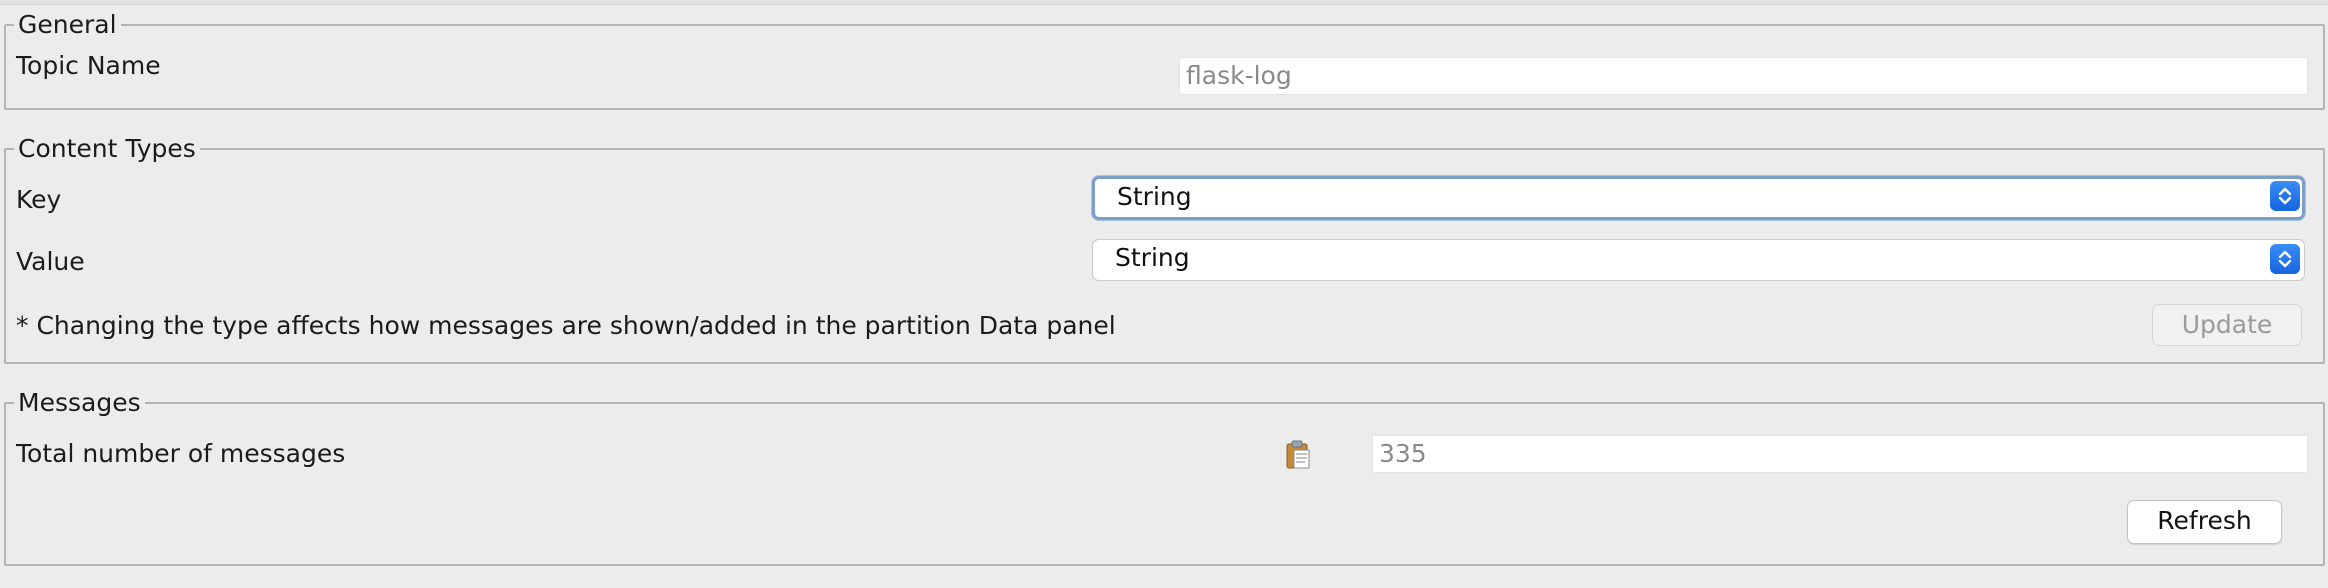 Image resolution: width=2328 pixels, height=588 pixels. Describe the element at coordinates (1698, 260) in the screenshot. I see `value-select: String` at that location.